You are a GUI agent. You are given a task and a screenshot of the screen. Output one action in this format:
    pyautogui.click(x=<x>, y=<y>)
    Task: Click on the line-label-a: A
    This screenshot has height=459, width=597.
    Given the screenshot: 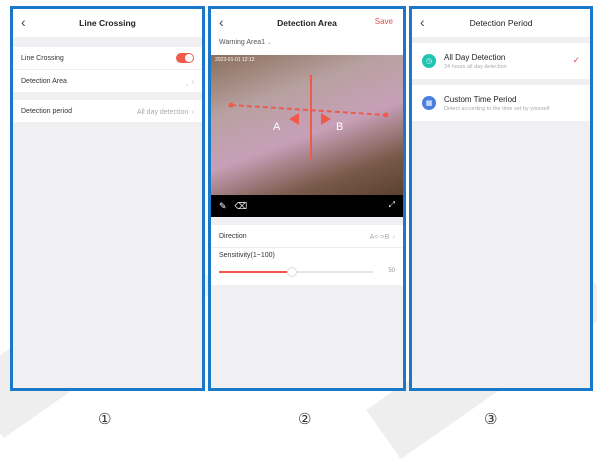 What is the action you would take?
    pyautogui.click(x=277, y=127)
    